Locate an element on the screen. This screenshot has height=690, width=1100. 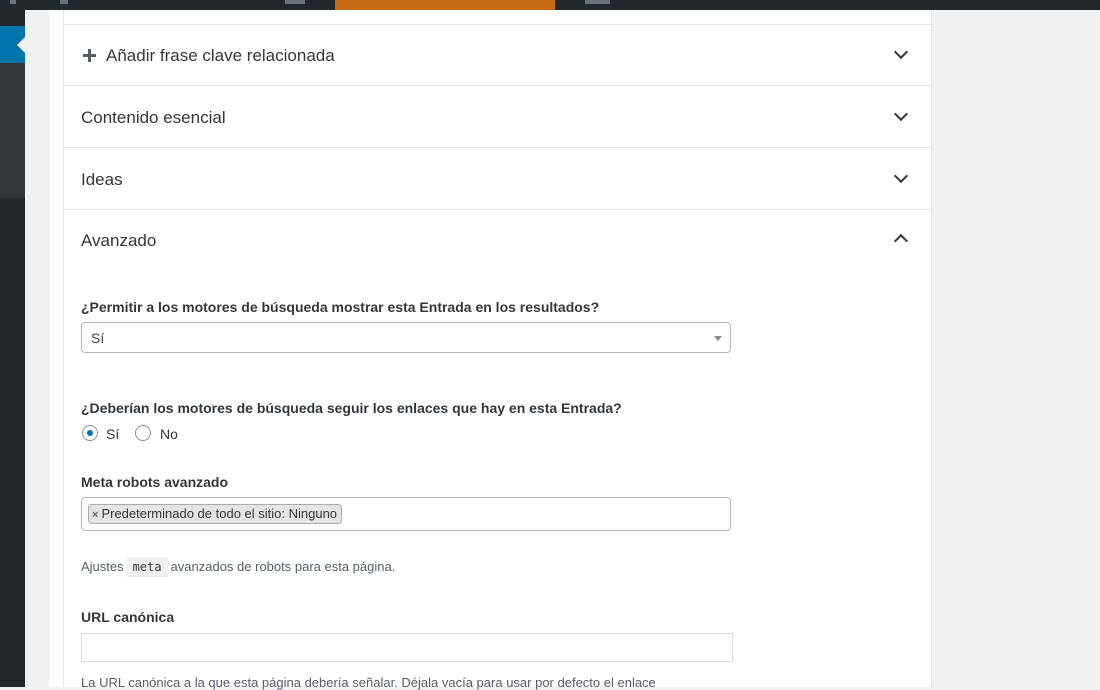
active-arrow-icon is located at coordinates (21, 45).